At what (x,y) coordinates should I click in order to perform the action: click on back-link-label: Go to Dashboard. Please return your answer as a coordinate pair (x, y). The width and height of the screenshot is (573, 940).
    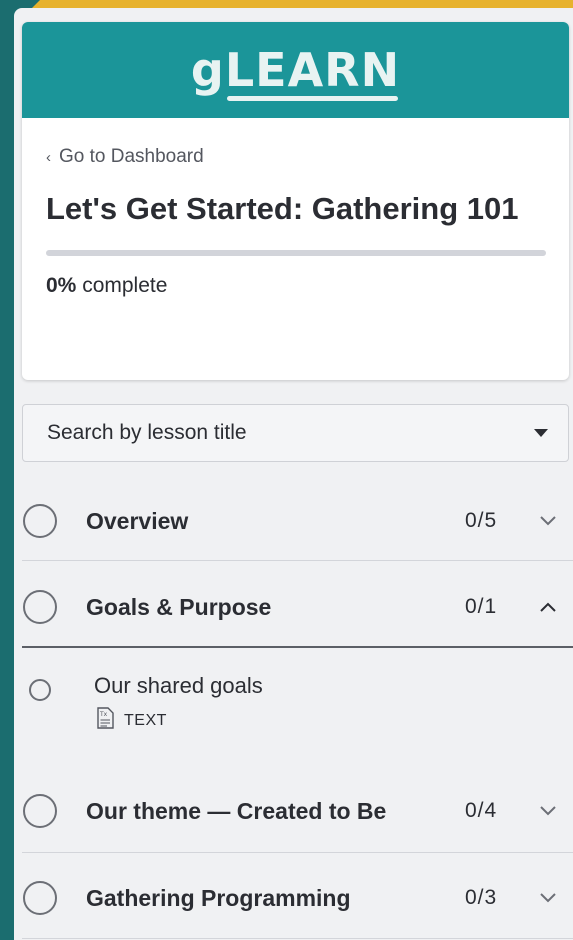
    Looking at the image, I should click on (131, 156).